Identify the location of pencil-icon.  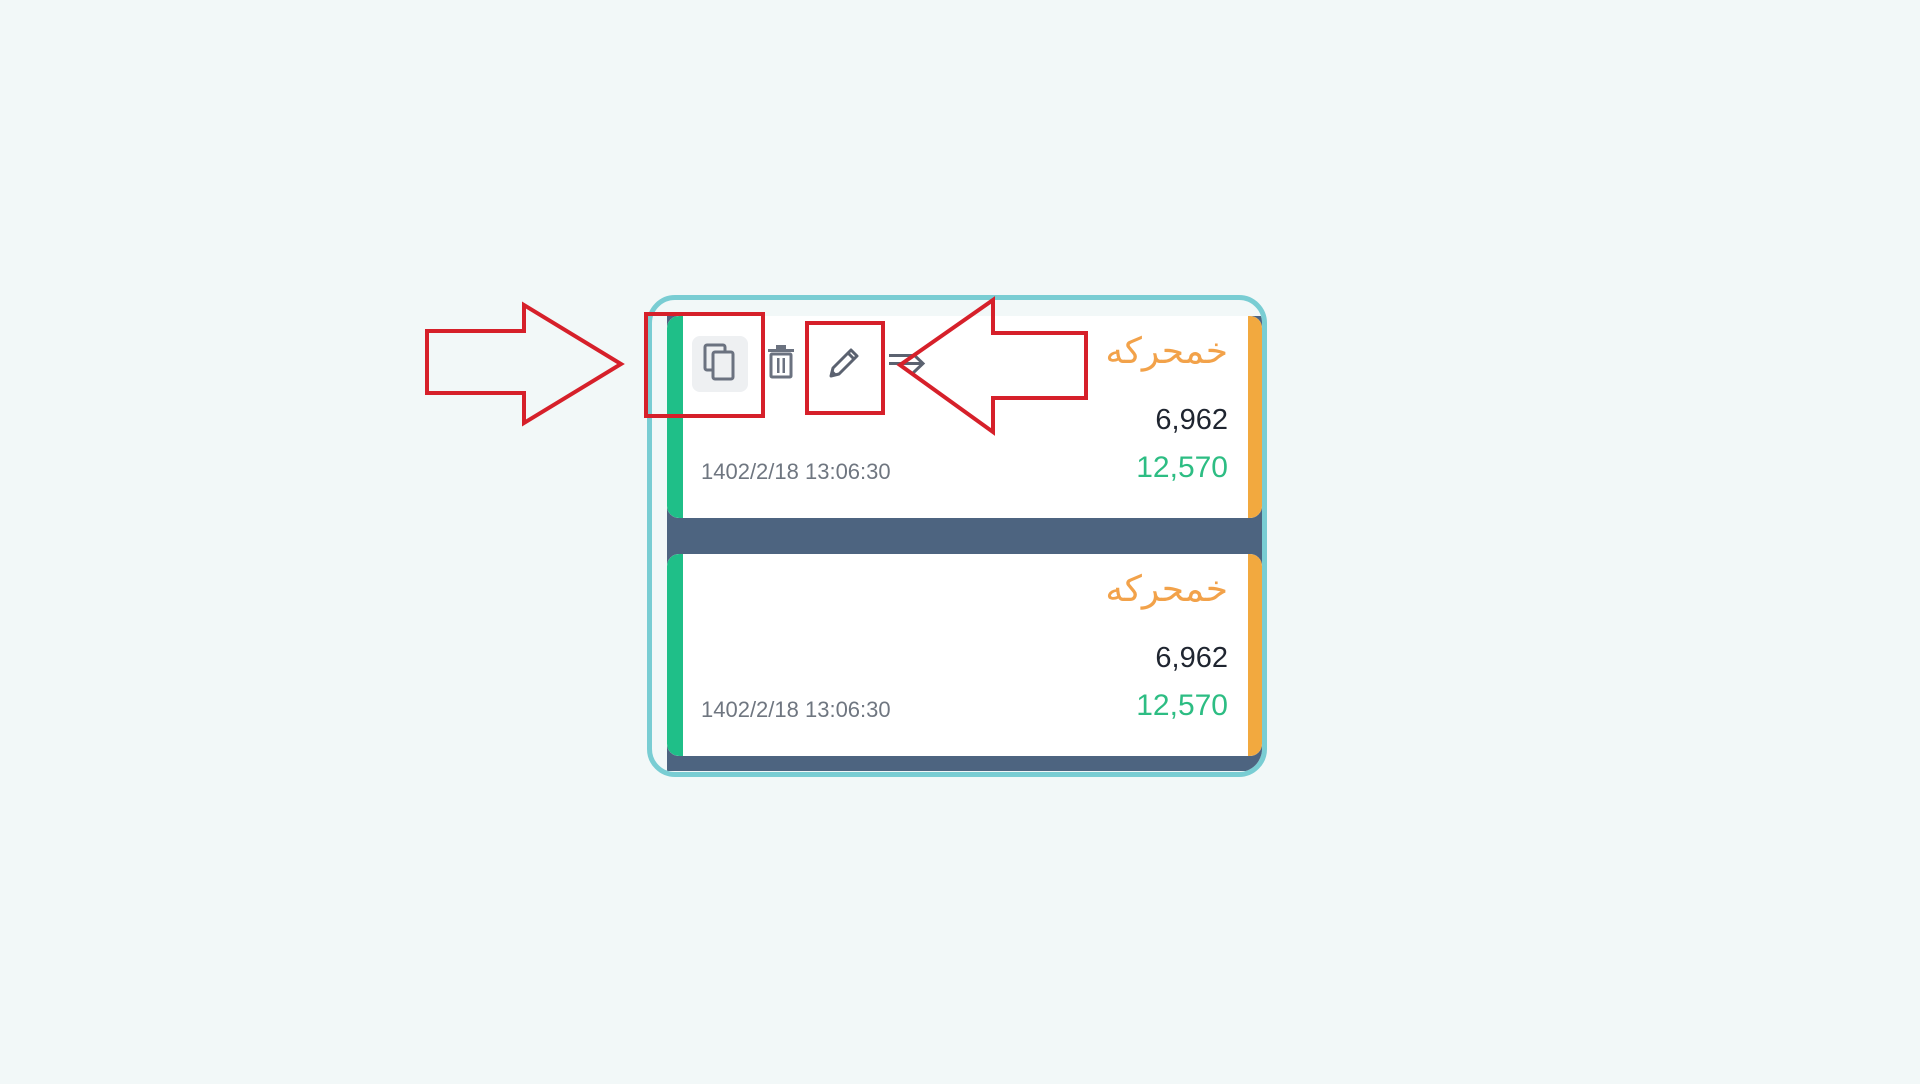
(845, 364).